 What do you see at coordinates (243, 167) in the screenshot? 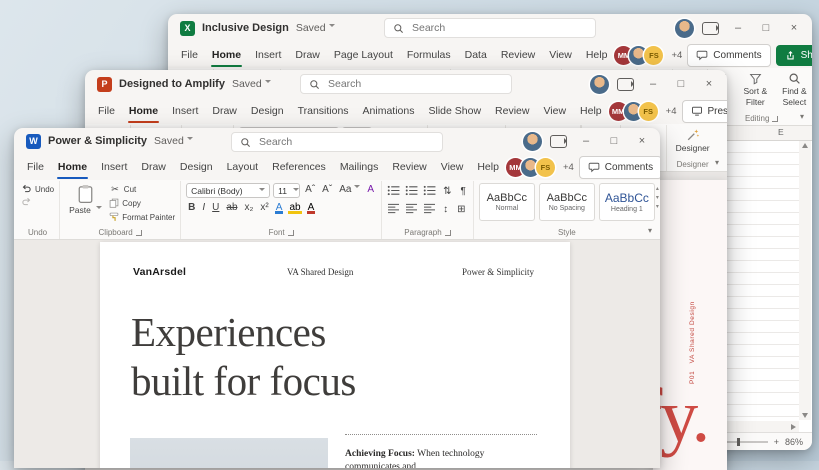
I see `word-tab: Layout` at bounding box center [243, 167].